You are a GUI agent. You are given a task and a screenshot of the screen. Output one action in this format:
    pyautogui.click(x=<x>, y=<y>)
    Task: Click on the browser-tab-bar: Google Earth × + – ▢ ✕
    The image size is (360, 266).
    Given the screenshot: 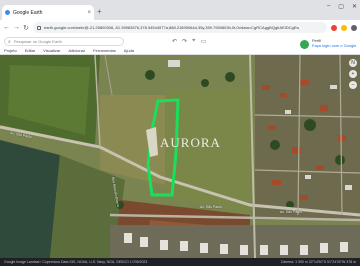 What is the action you would take?
    pyautogui.click(x=180, y=10)
    